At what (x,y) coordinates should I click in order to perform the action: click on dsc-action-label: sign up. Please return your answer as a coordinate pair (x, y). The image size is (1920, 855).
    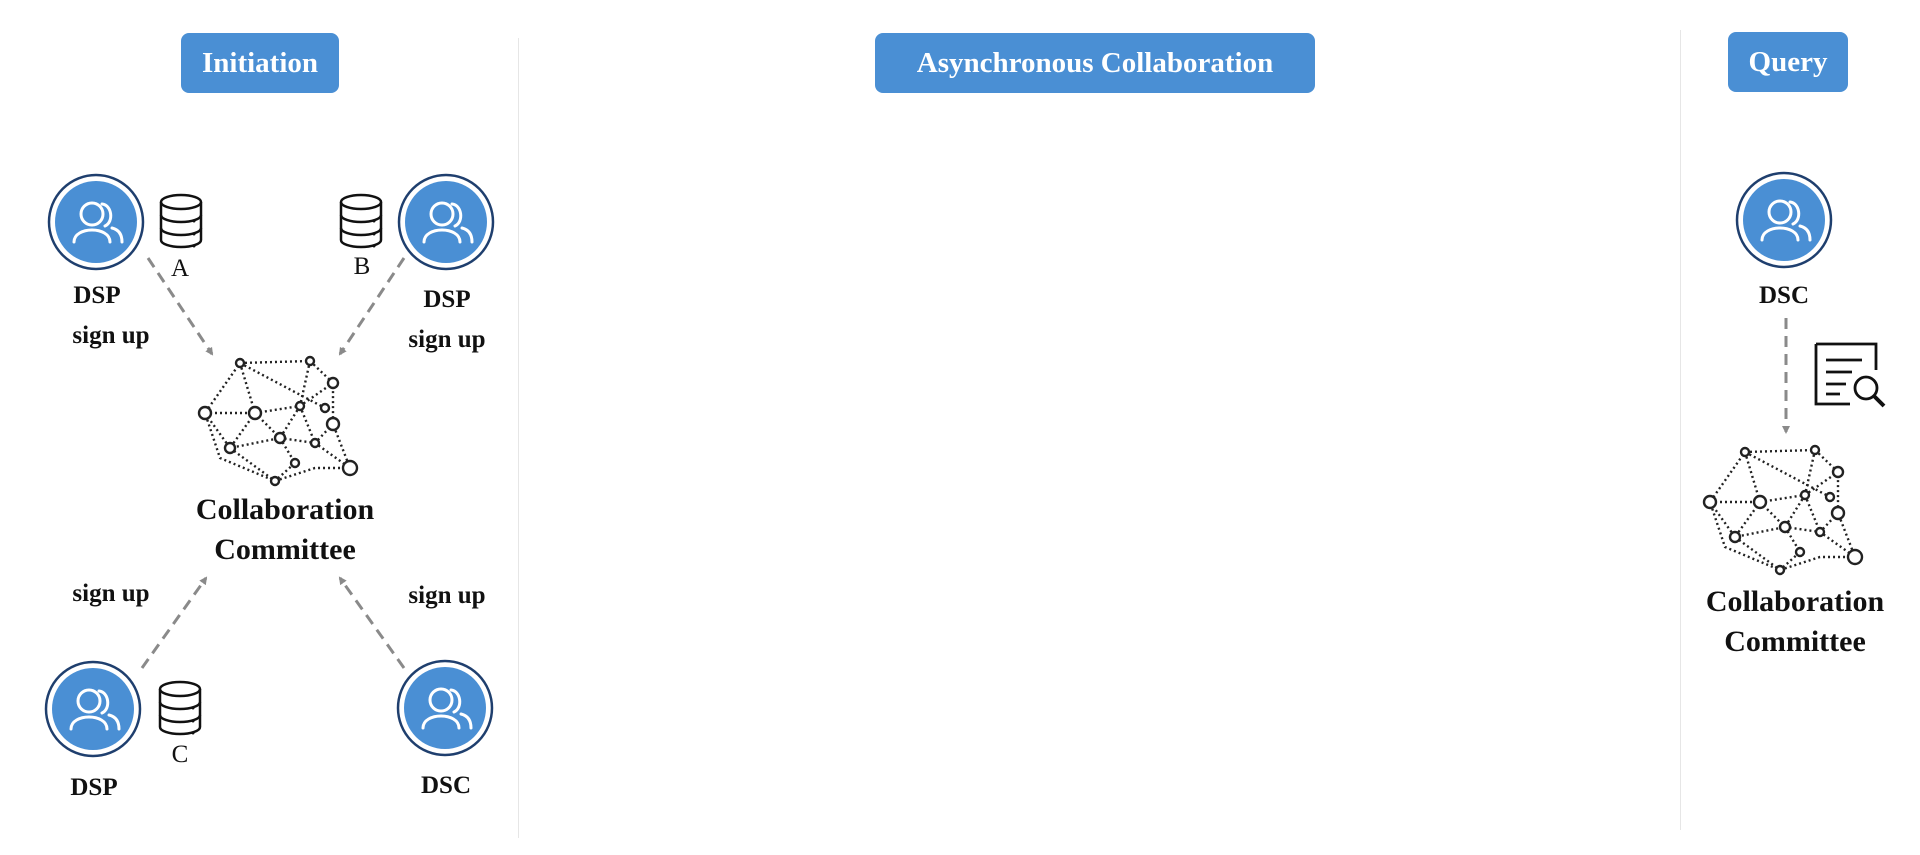
    Looking at the image, I should click on (447, 595).